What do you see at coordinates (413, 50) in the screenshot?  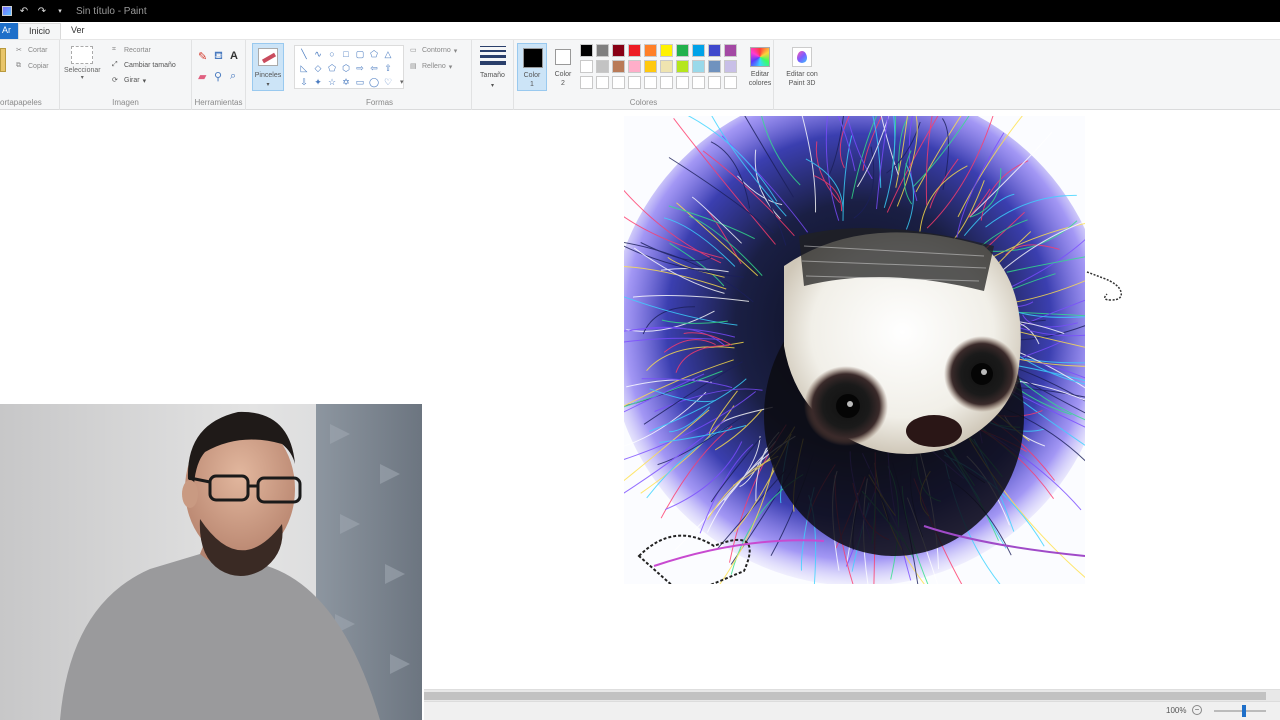 I see `outline-icon: ▭` at bounding box center [413, 50].